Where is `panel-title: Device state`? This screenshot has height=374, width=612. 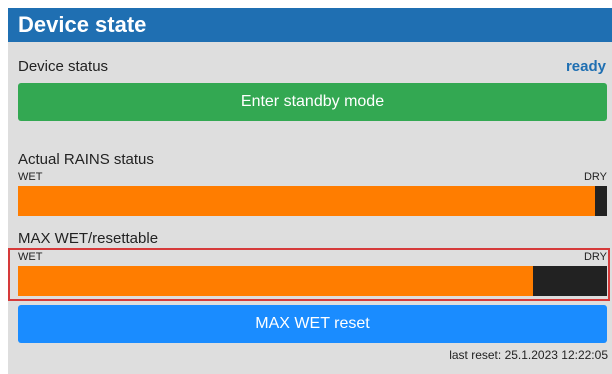
panel-title: Device state is located at coordinates (310, 25).